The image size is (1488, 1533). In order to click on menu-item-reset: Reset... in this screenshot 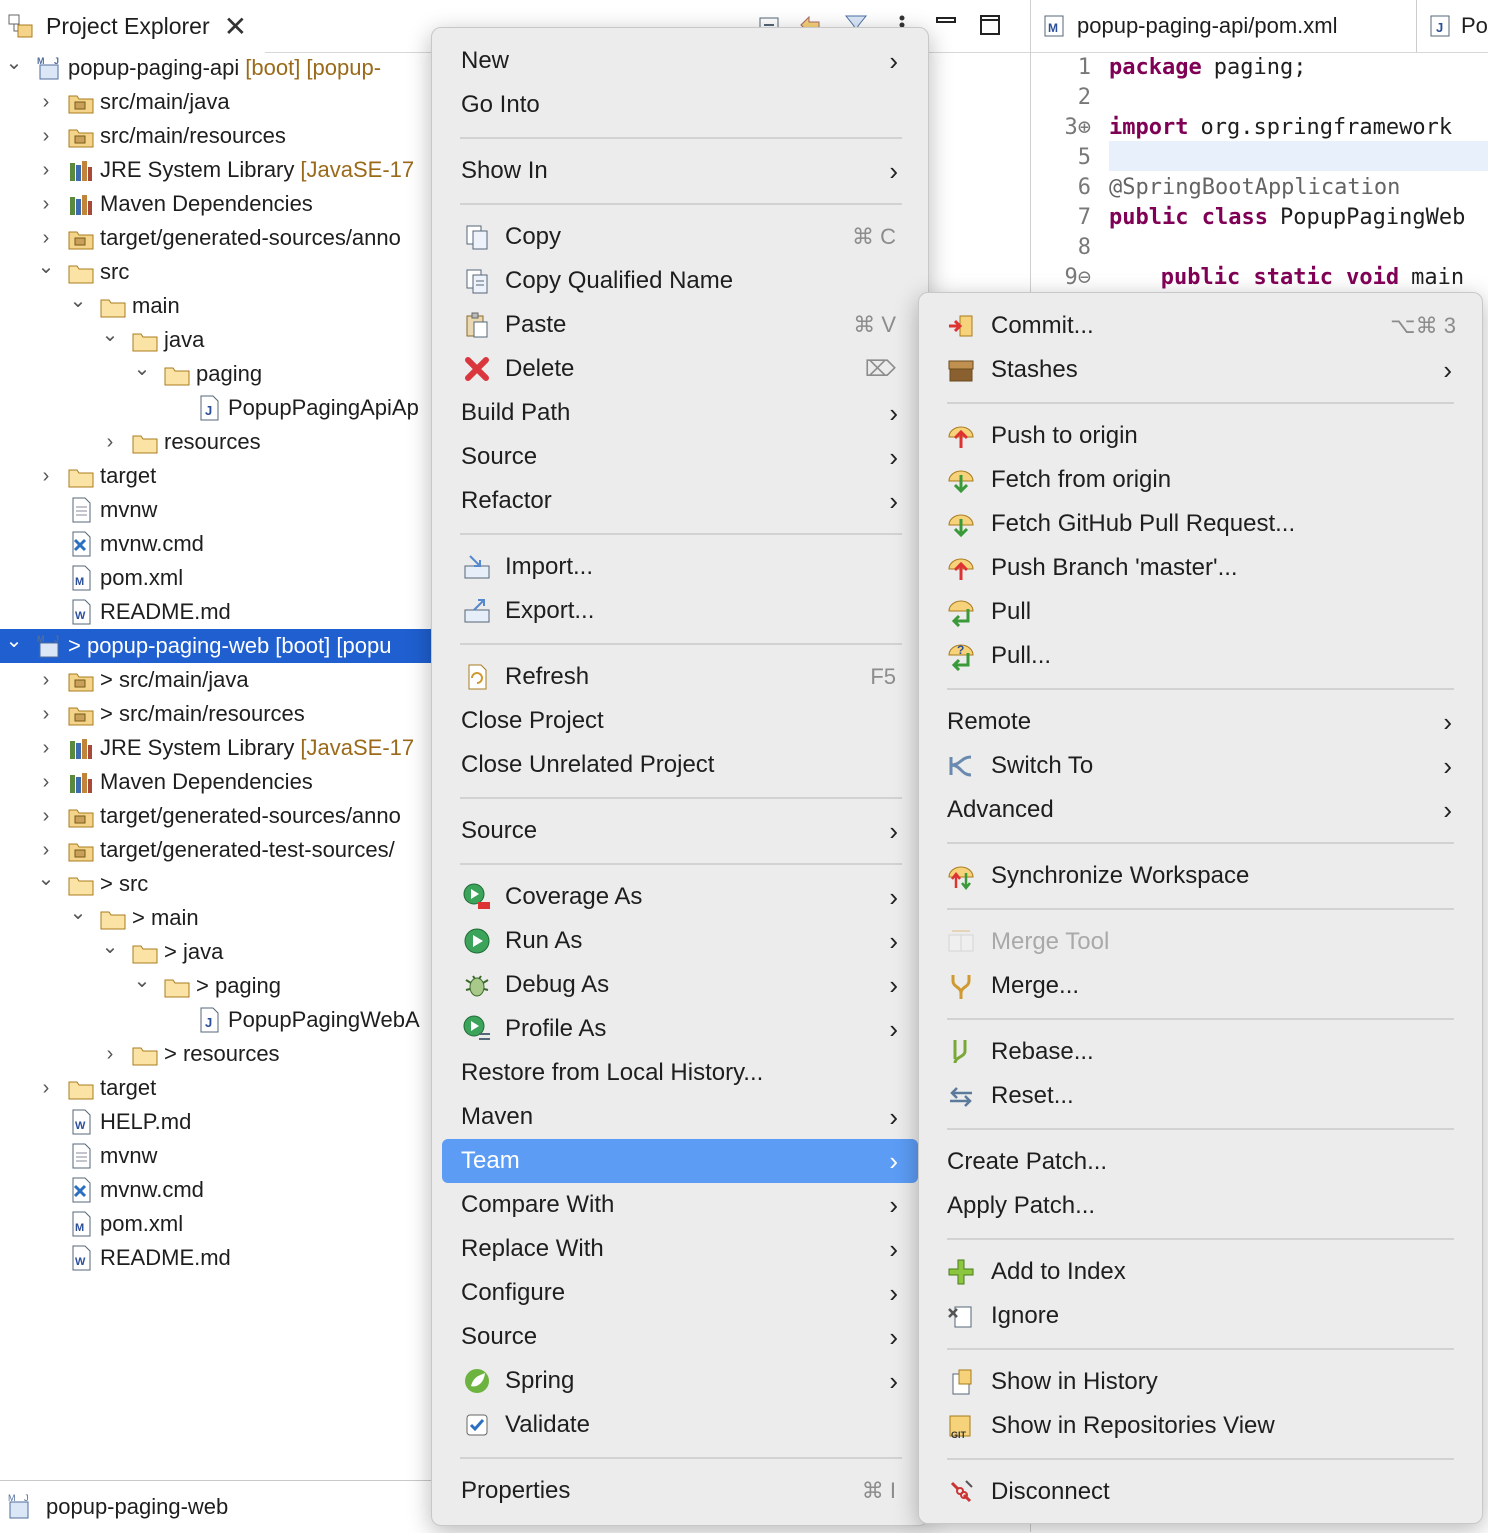, I will do `click(1200, 1096)`.